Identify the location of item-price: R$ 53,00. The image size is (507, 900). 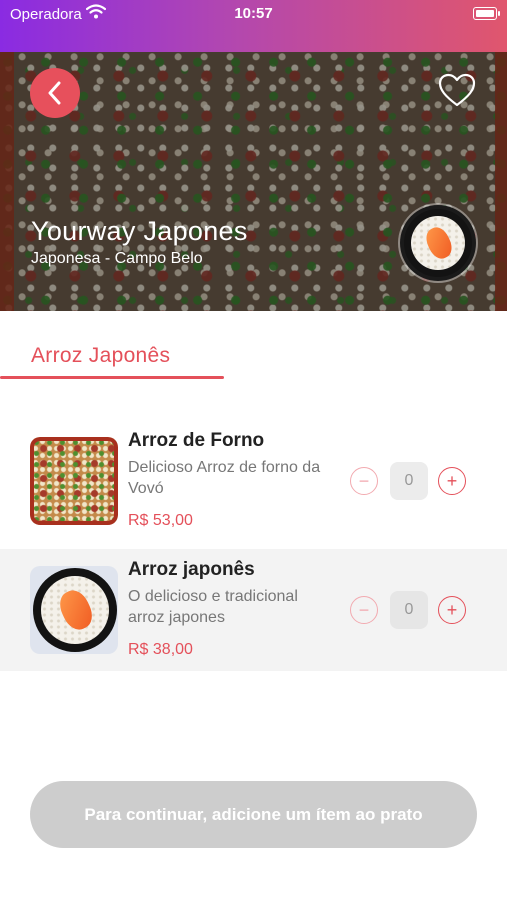
(160, 520).